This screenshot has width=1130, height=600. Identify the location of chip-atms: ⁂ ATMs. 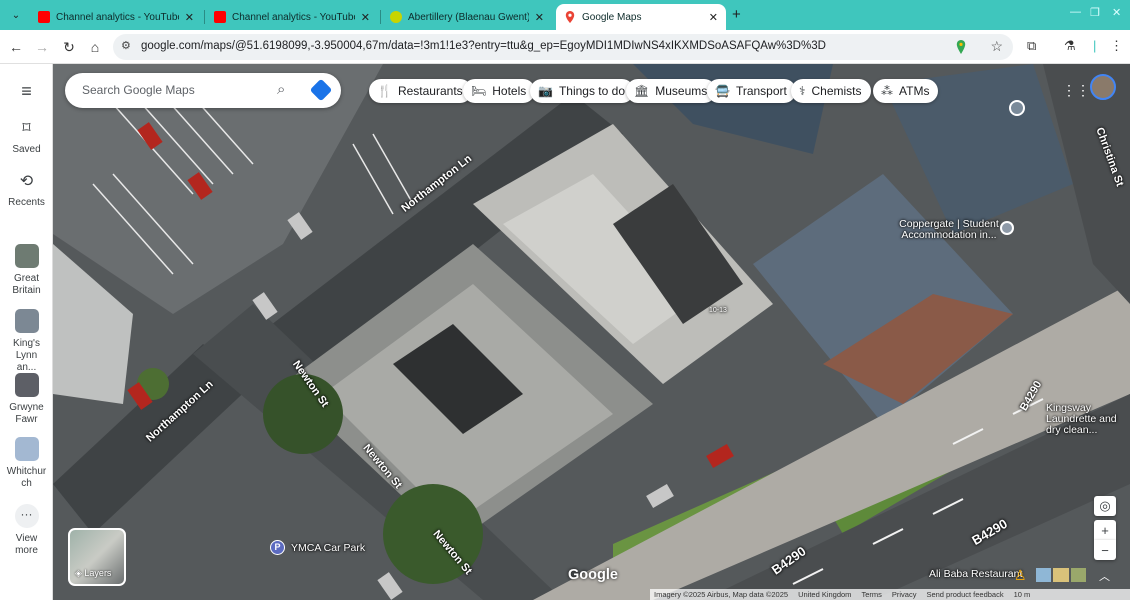
(906, 91).